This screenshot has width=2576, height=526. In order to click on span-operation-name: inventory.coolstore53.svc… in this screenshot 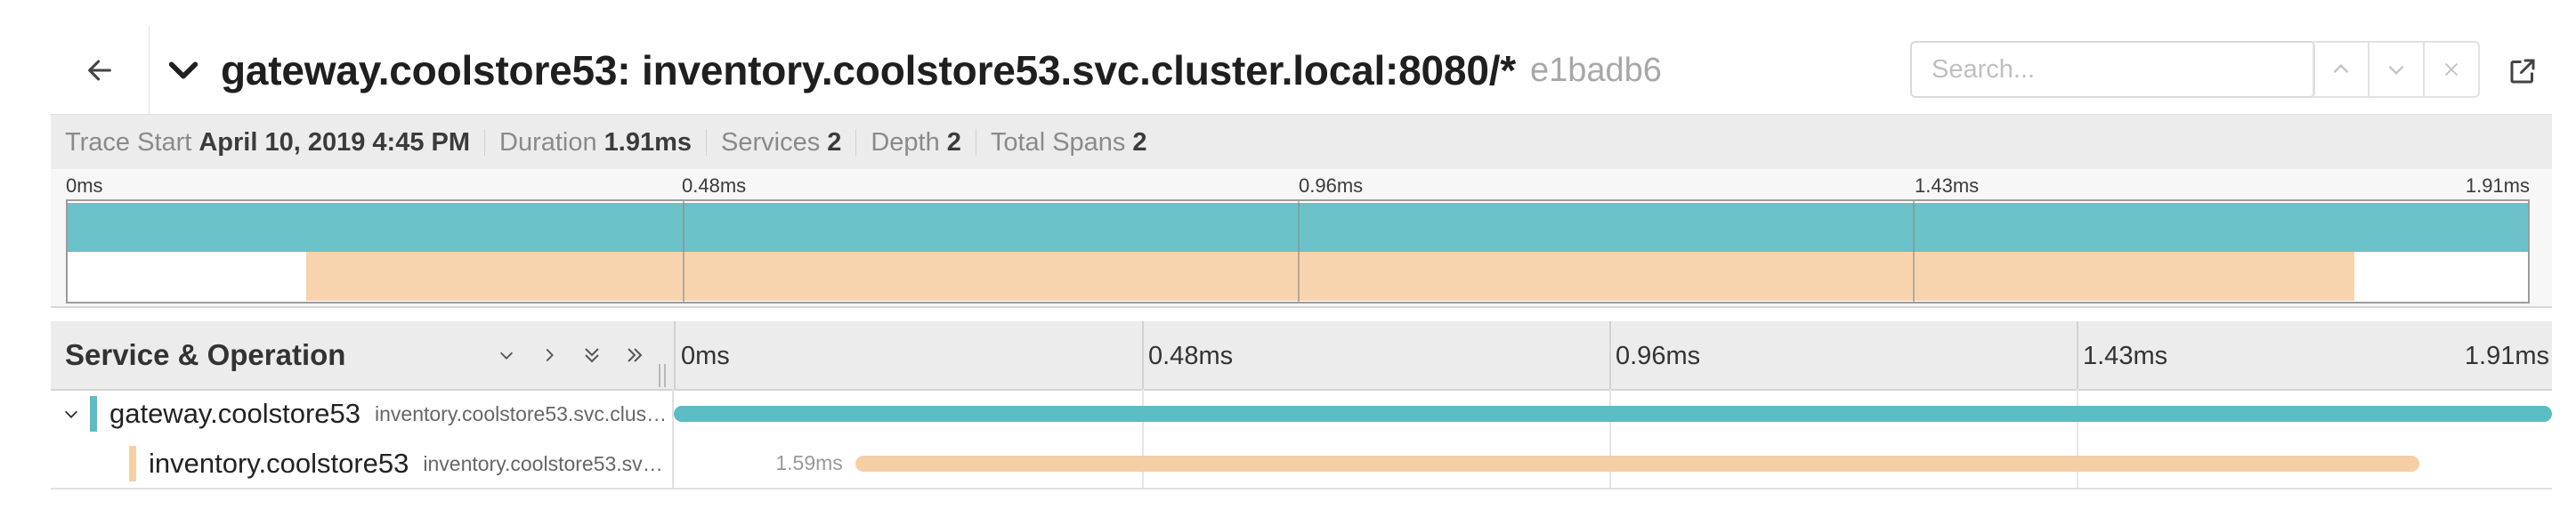, I will do `click(548, 463)`.